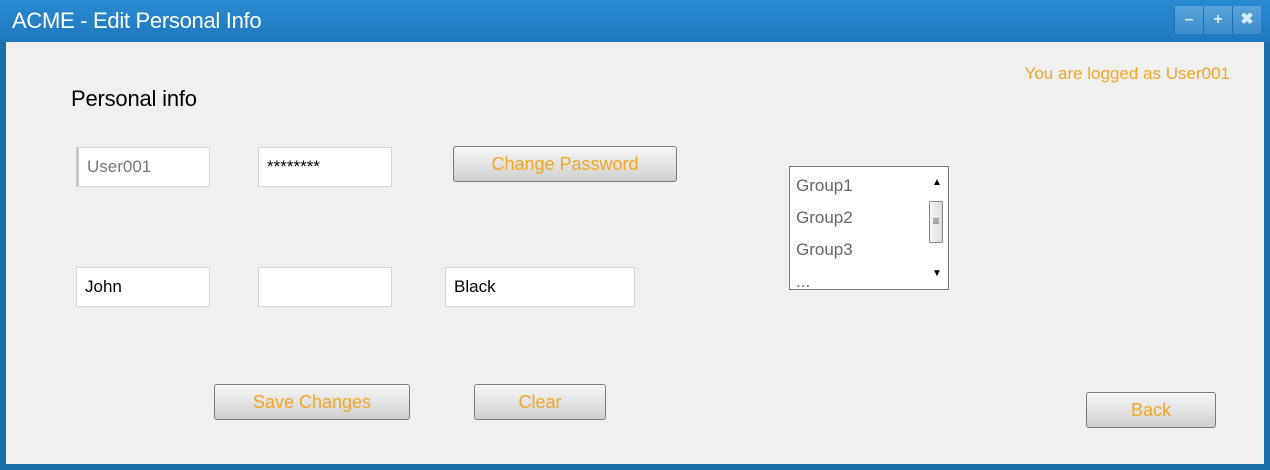 This screenshot has height=470, width=1270. I want to click on clear-button: Clear, so click(540, 402).